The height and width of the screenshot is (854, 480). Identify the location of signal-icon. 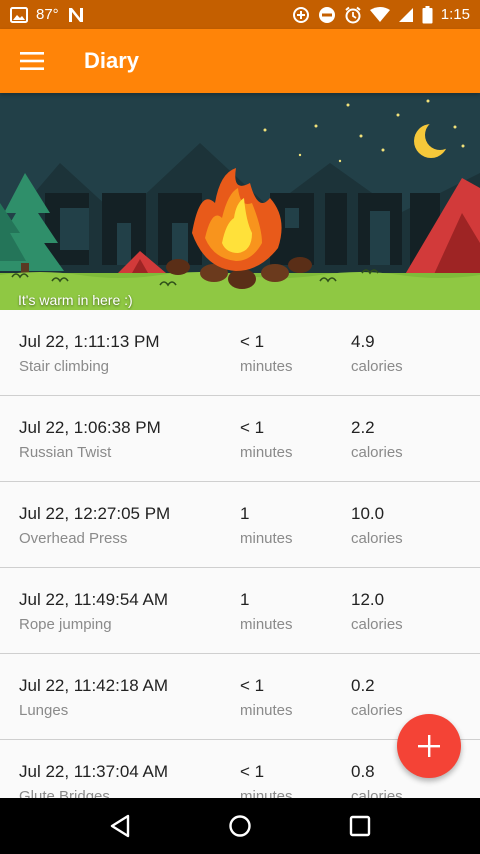
(406, 15).